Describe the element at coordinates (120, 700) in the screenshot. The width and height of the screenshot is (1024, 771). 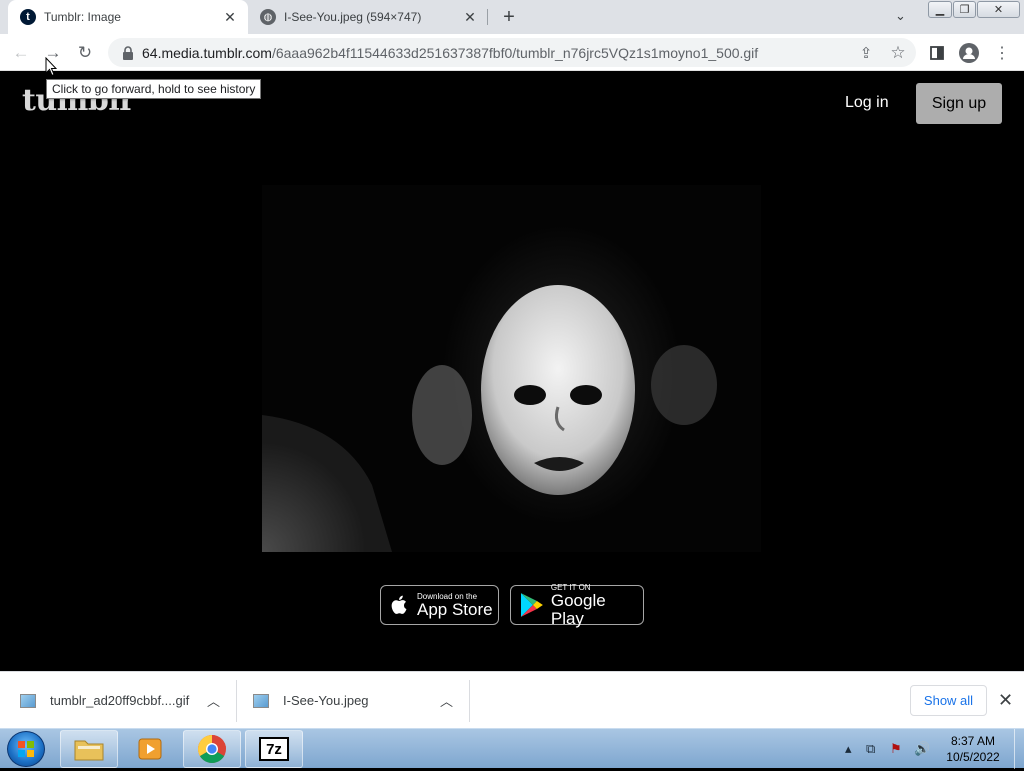
I see `download-filename: tumblr_ad20ff9cbbf....gif` at that location.